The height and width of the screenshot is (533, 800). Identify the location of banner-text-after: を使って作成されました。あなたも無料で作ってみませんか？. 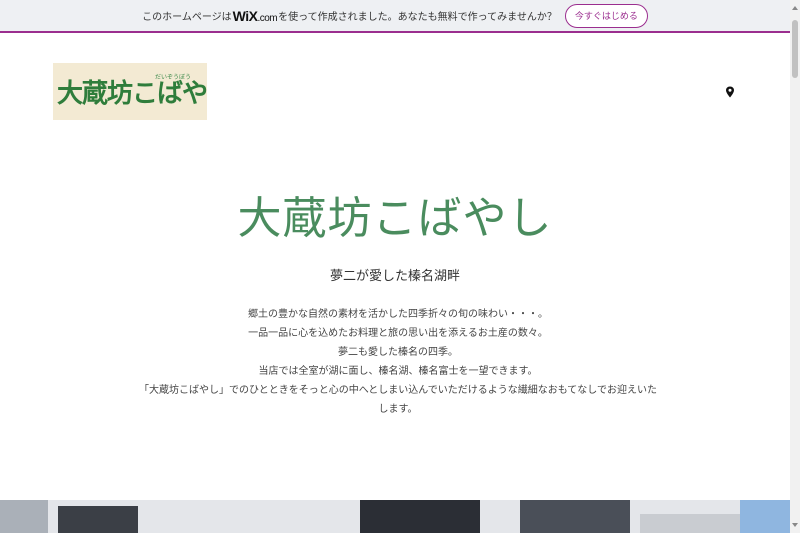
(417, 17).